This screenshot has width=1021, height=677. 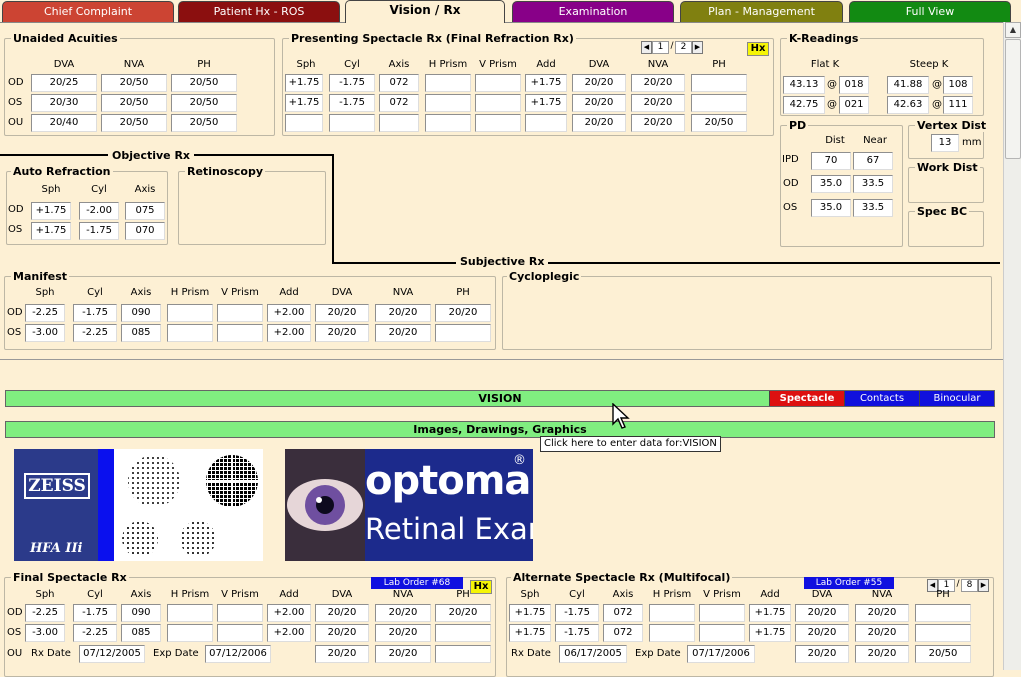 What do you see at coordinates (141, 633) in the screenshot?
I see `final-r1-axis: 085` at bounding box center [141, 633].